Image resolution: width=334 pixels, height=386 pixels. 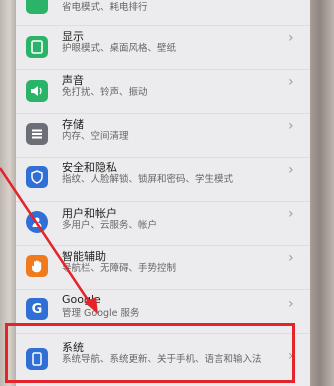 I want to click on settings-item-subtitle: 多用户、云服务、帐户, so click(x=110, y=225).